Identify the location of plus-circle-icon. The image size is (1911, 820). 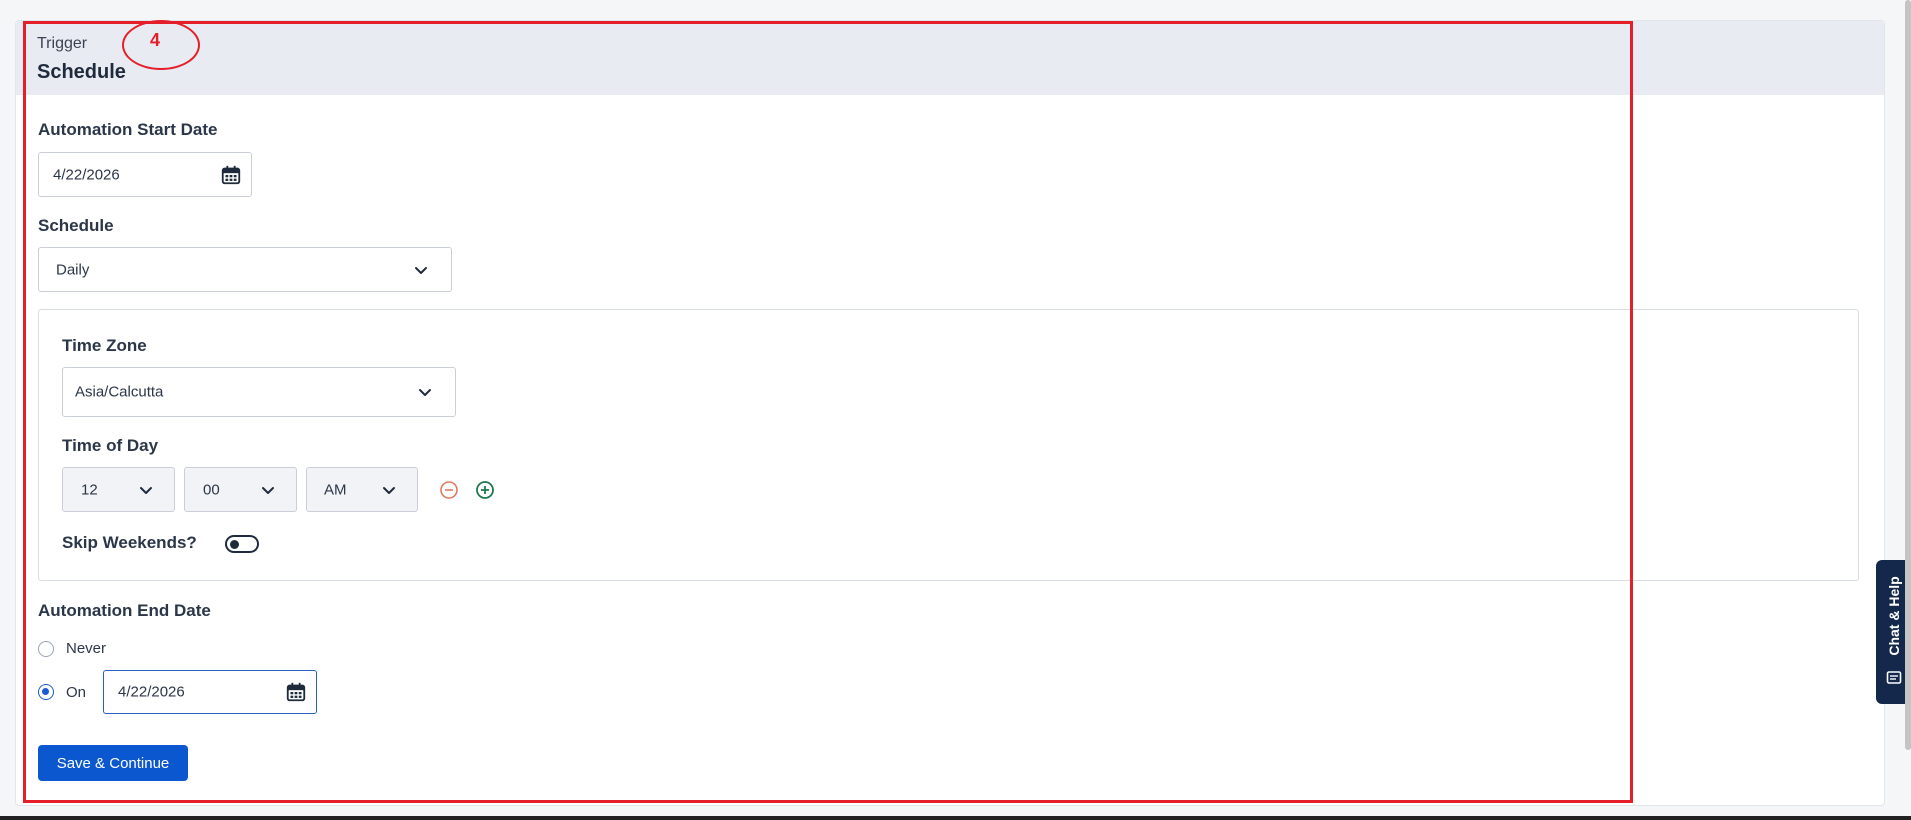
(485, 490).